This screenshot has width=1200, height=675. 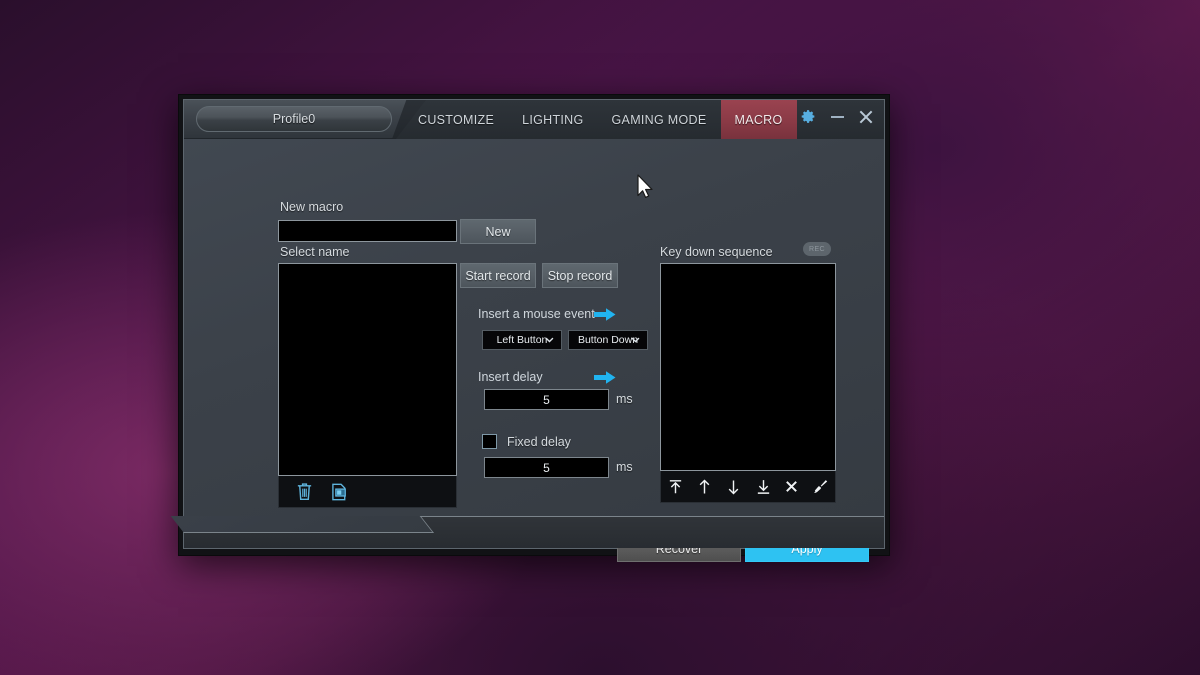 What do you see at coordinates (546, 399) in the screenshot?
I see `insert-delay-input` at bounding box center [546, 399].